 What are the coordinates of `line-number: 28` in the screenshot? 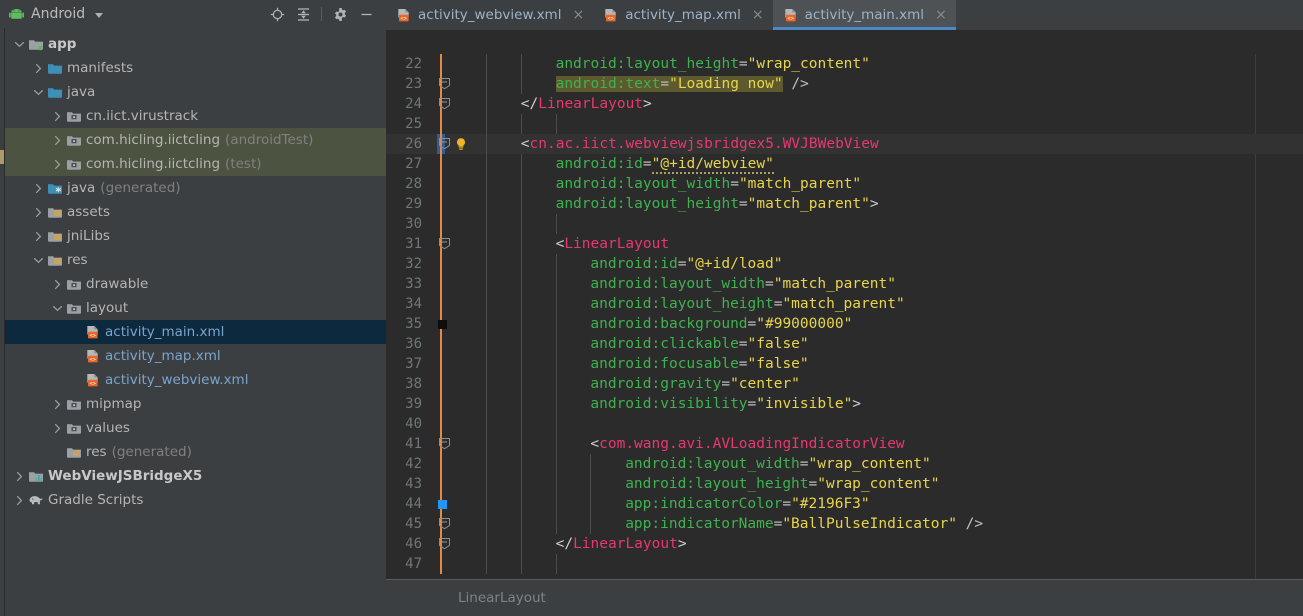 It's located at (404, 184).